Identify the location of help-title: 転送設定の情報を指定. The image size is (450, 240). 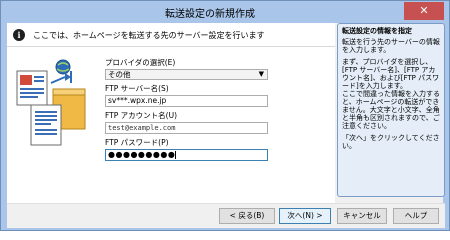
(377, 31).